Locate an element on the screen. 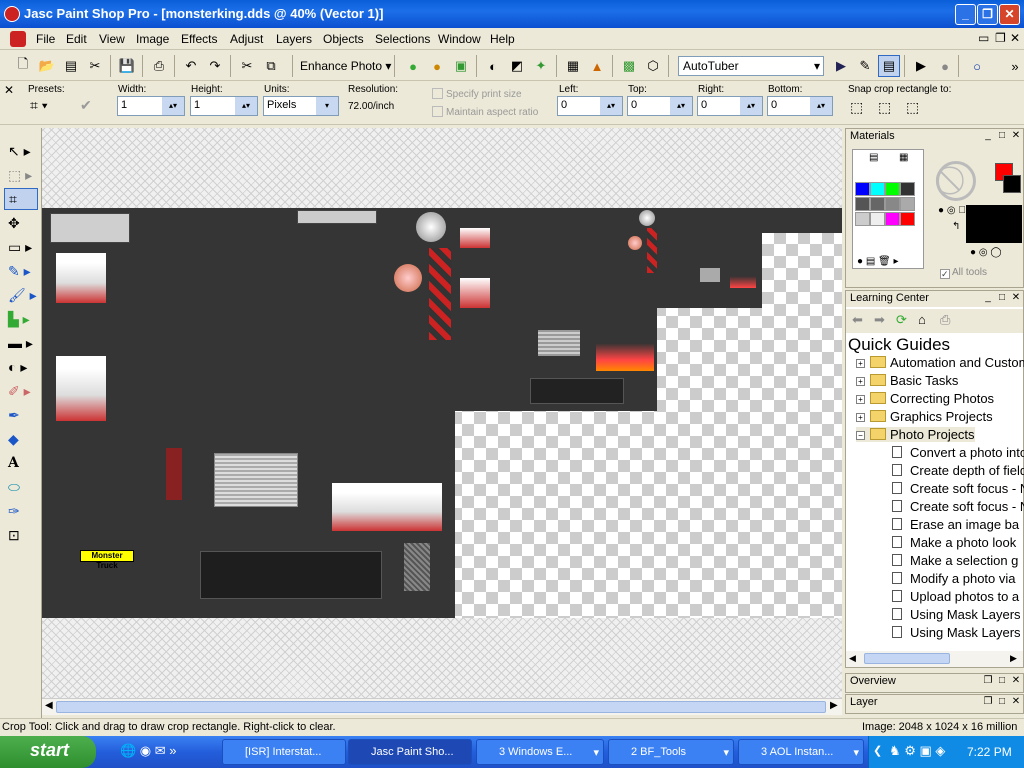 This screenshot has height=768, width=1024. taskbar-item: 3 AOL Instan... ▾ is located at coordinates (801, 752).